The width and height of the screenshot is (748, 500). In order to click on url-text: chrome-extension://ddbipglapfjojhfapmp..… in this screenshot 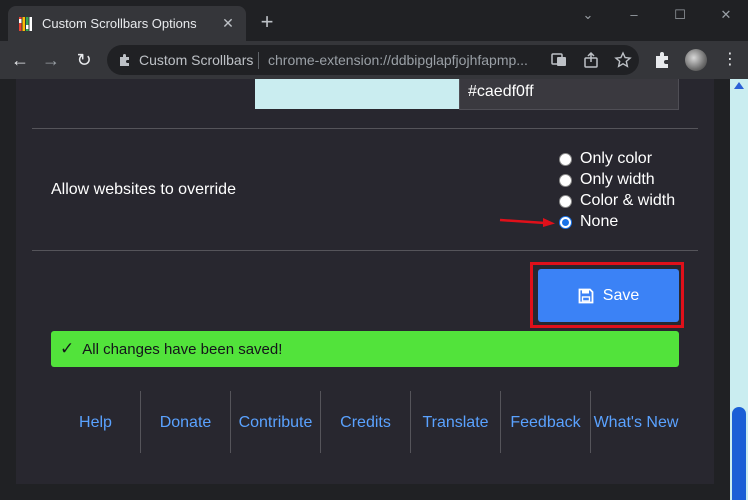, I will do `click(398, 60)`.